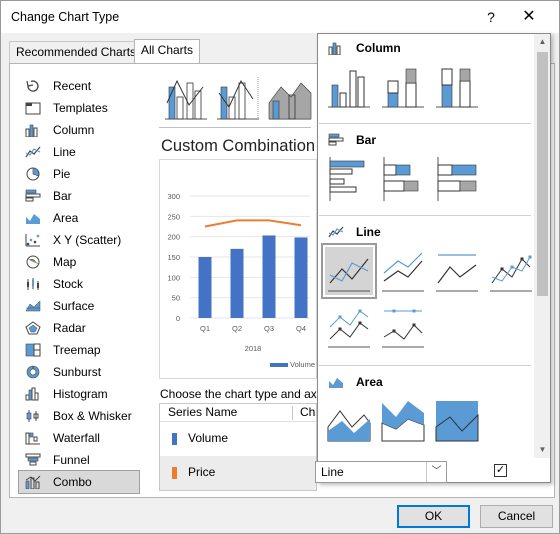  I want to click on chart-type-label: Waterfall, so click(76, 438).